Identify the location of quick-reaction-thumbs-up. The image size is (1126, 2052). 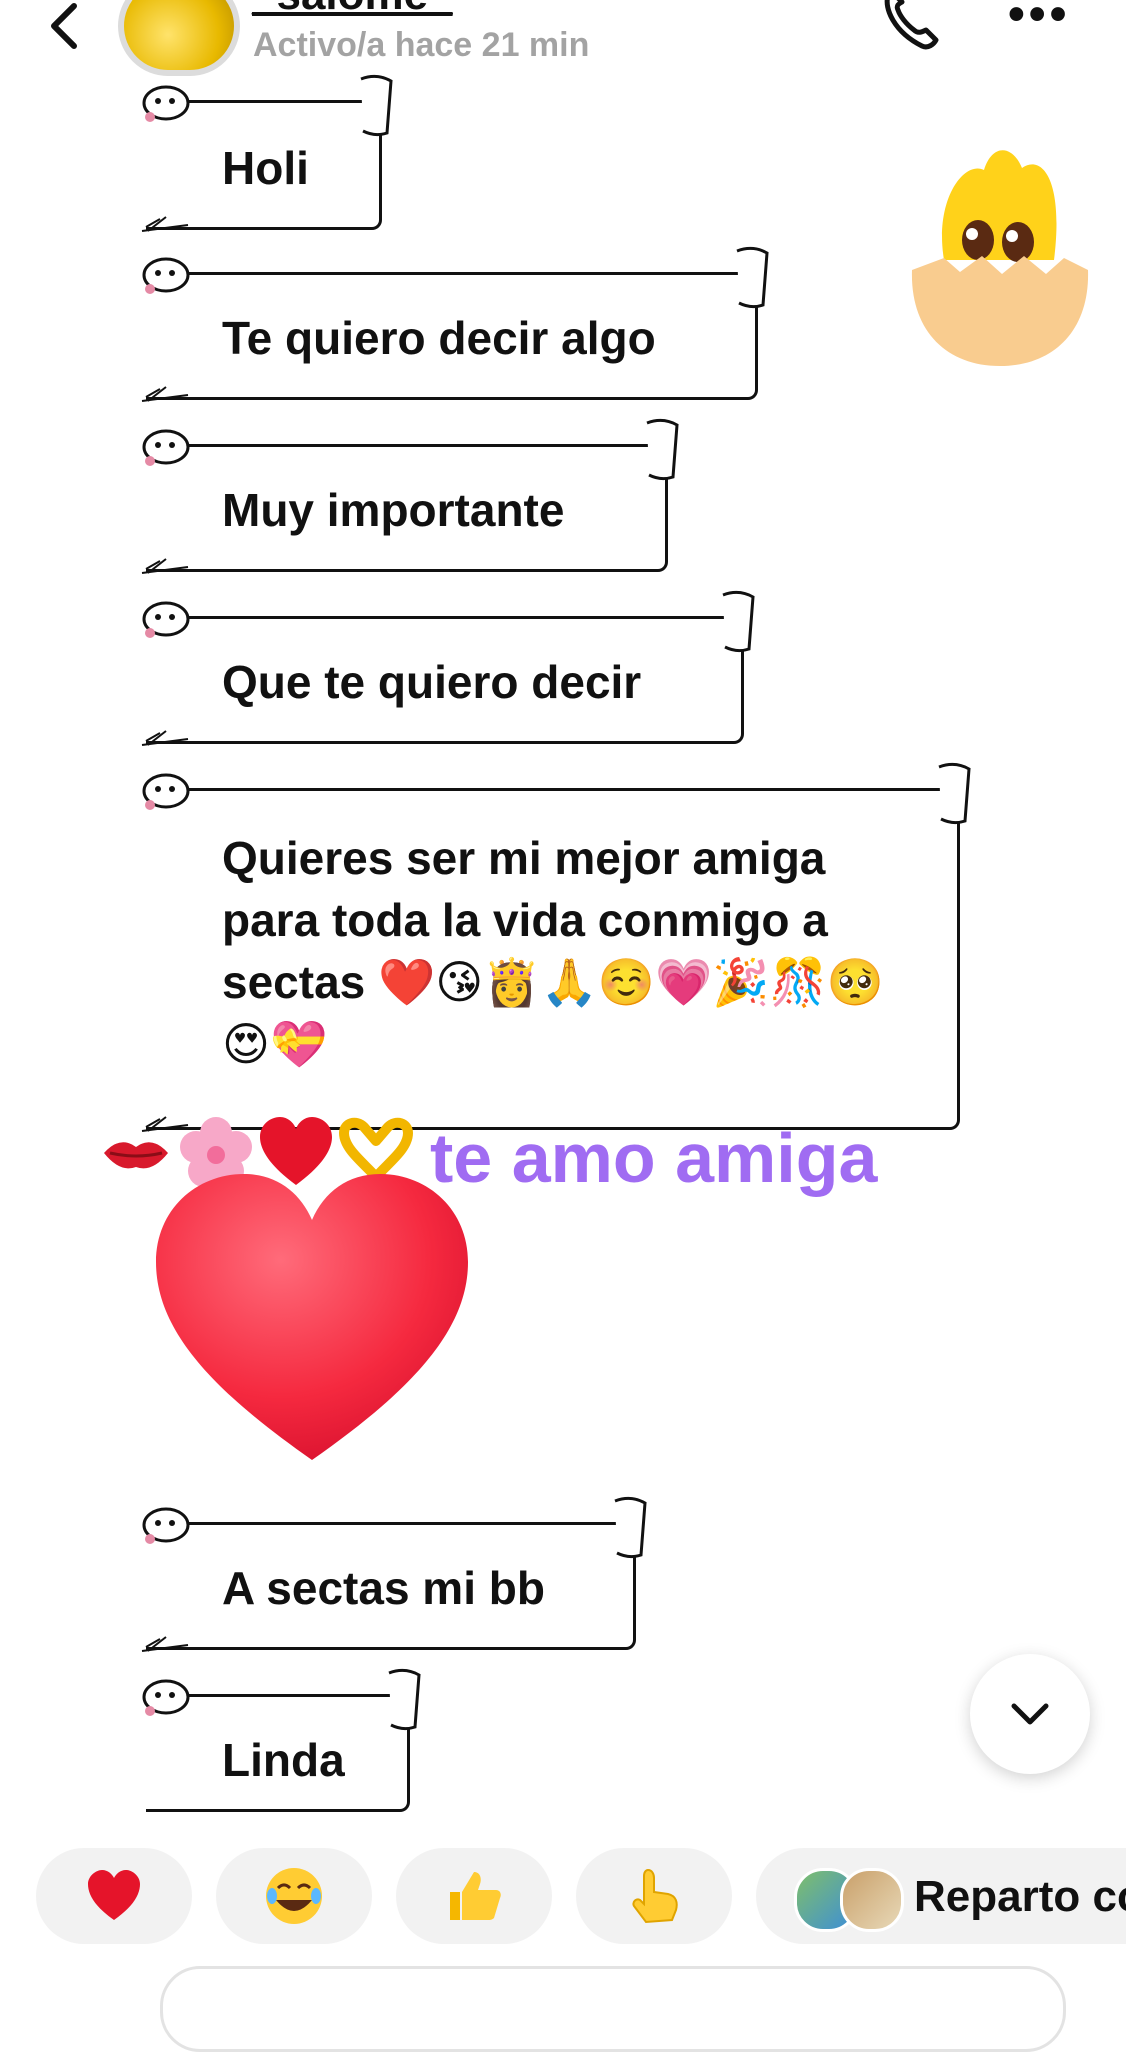
(474, 1896).